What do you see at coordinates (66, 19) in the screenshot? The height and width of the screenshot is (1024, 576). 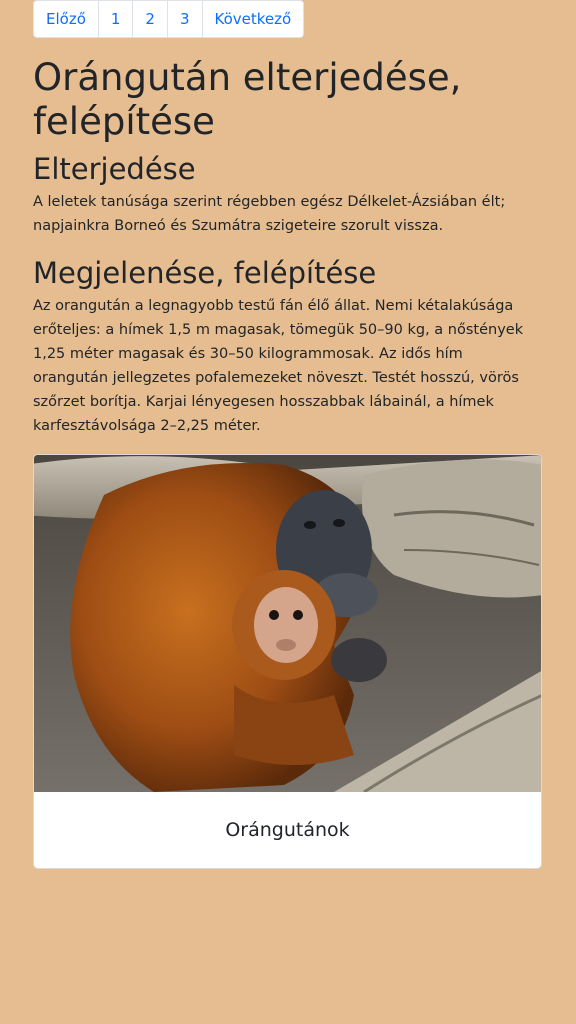 I see `pagination-prev-link: Előző` at bounding box center [66, 19].